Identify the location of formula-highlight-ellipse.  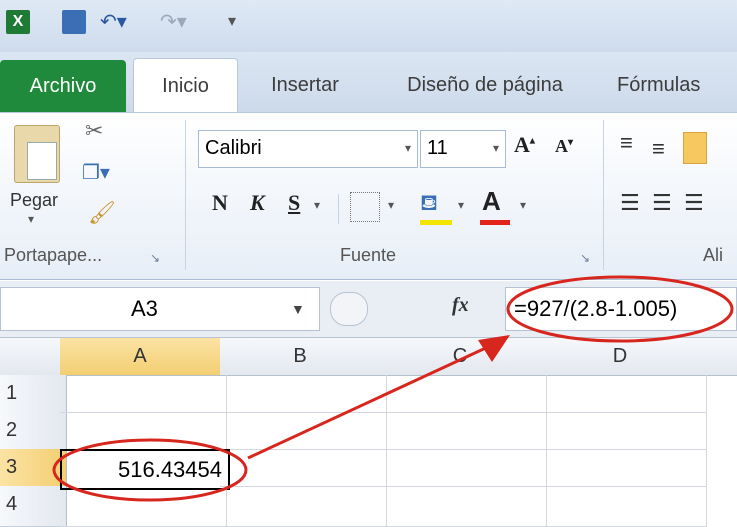
(620, 309).